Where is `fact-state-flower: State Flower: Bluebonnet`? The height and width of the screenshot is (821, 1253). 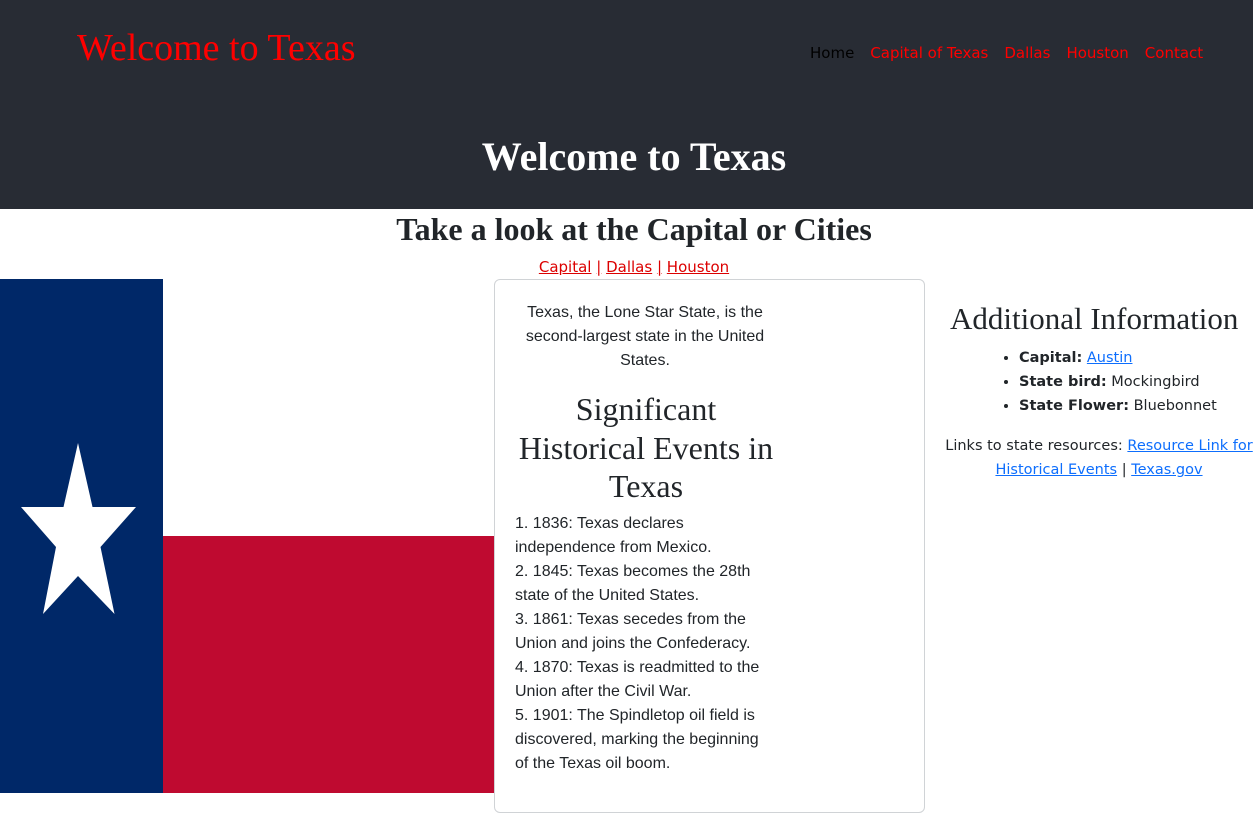 fact-state-flower: State Flower: Bluebonnet is located at coordinates (1136, 406).